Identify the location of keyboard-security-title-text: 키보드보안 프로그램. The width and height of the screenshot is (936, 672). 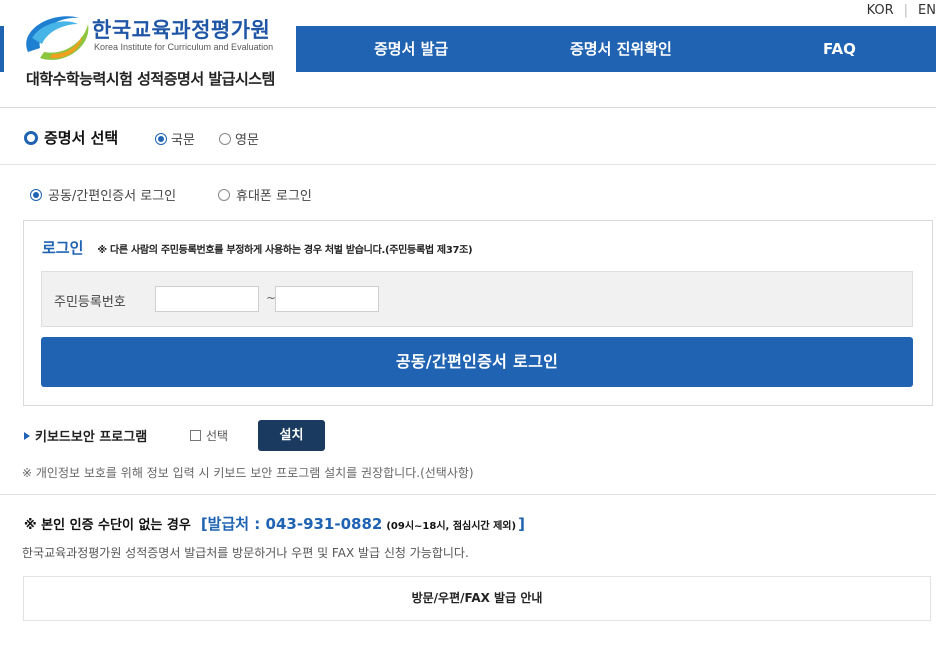
(91, 437).